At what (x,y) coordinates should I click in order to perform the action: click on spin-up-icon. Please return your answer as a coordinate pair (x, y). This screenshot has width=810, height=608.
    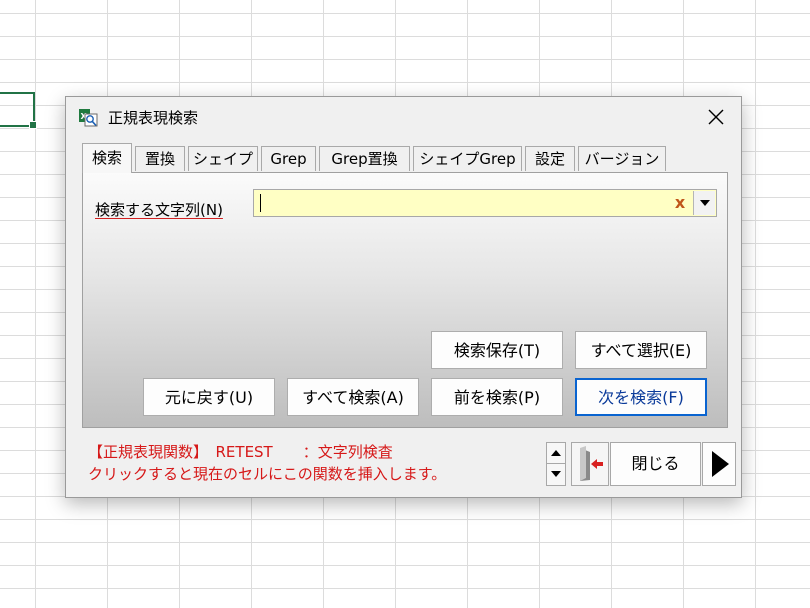
    Looking at the image, I should click on (556, 453).